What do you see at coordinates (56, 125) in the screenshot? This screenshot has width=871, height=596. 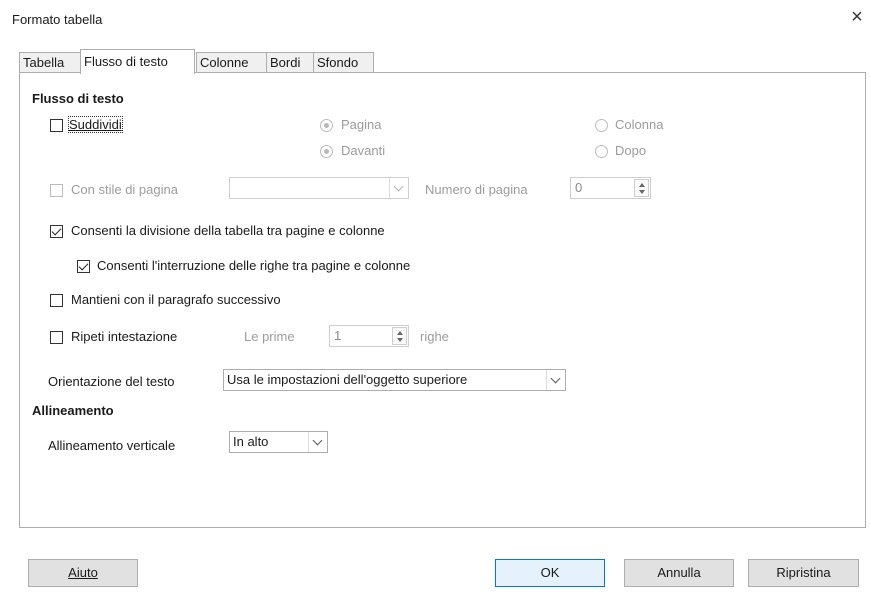 I see `suddividi-checkbox` at bounding box center [56, 125].